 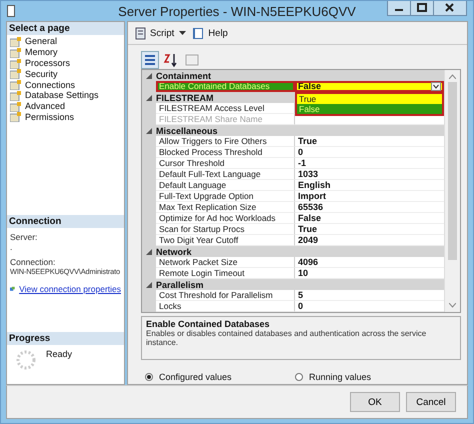 I want to click on page-item: Connections, so click(x=65, y=84).